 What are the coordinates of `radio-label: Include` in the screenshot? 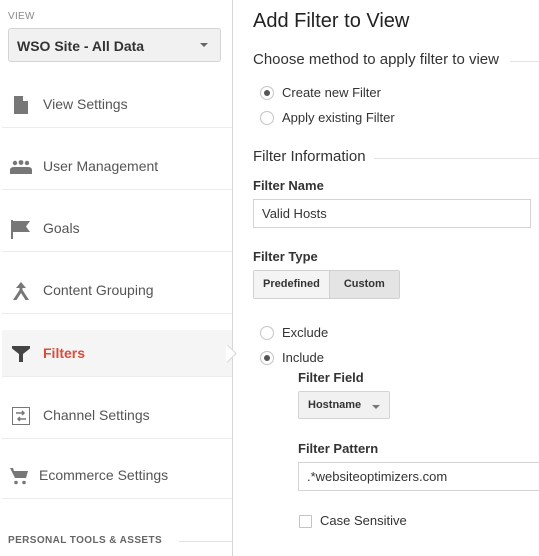 It's located at (303, 357).